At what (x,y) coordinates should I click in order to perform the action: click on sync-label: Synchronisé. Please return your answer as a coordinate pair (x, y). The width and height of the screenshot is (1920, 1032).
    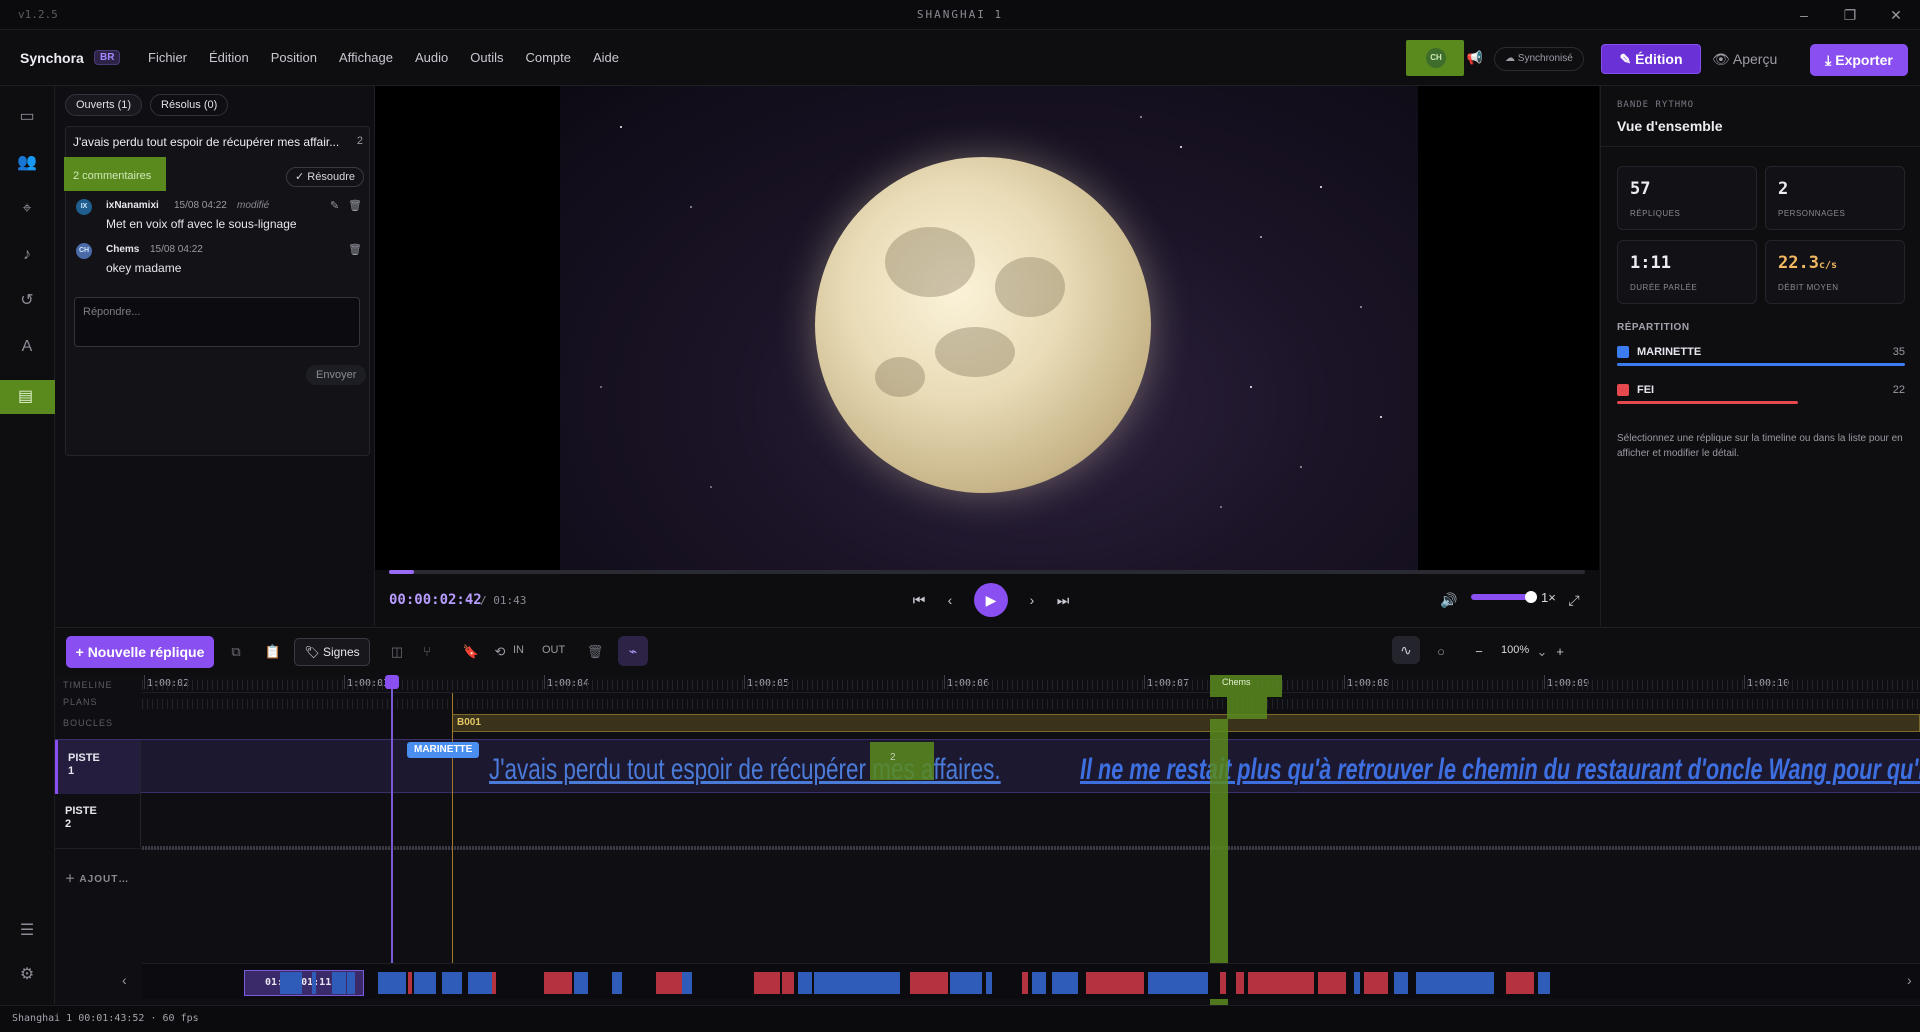
    Looking at the image, I should click on (1545, 58).